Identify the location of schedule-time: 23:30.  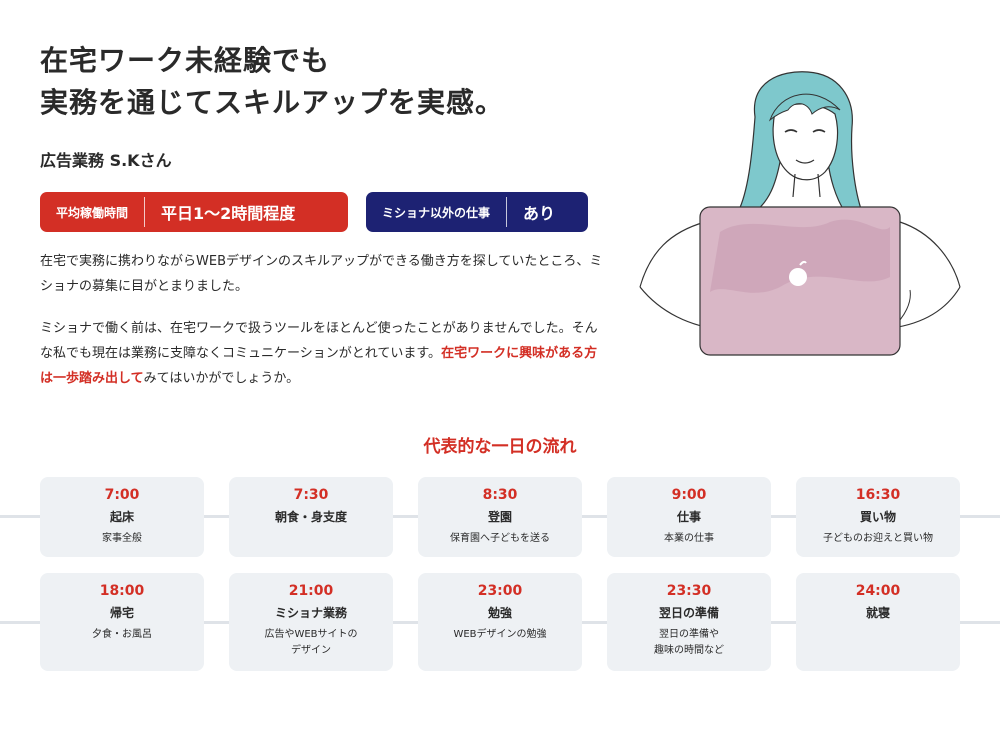
(689, 591).